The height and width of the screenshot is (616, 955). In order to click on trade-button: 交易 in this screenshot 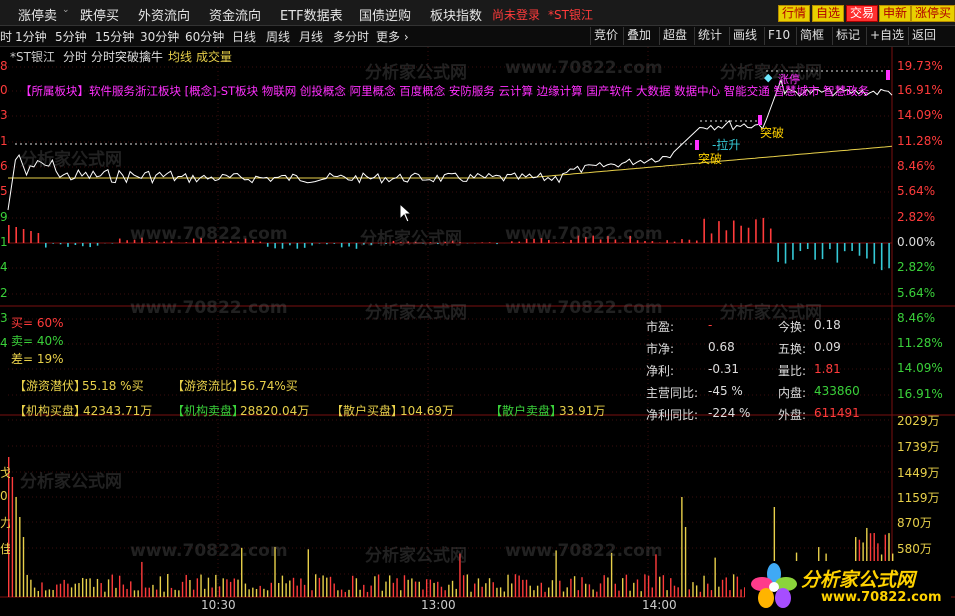, I will do `click(862, 13)`.